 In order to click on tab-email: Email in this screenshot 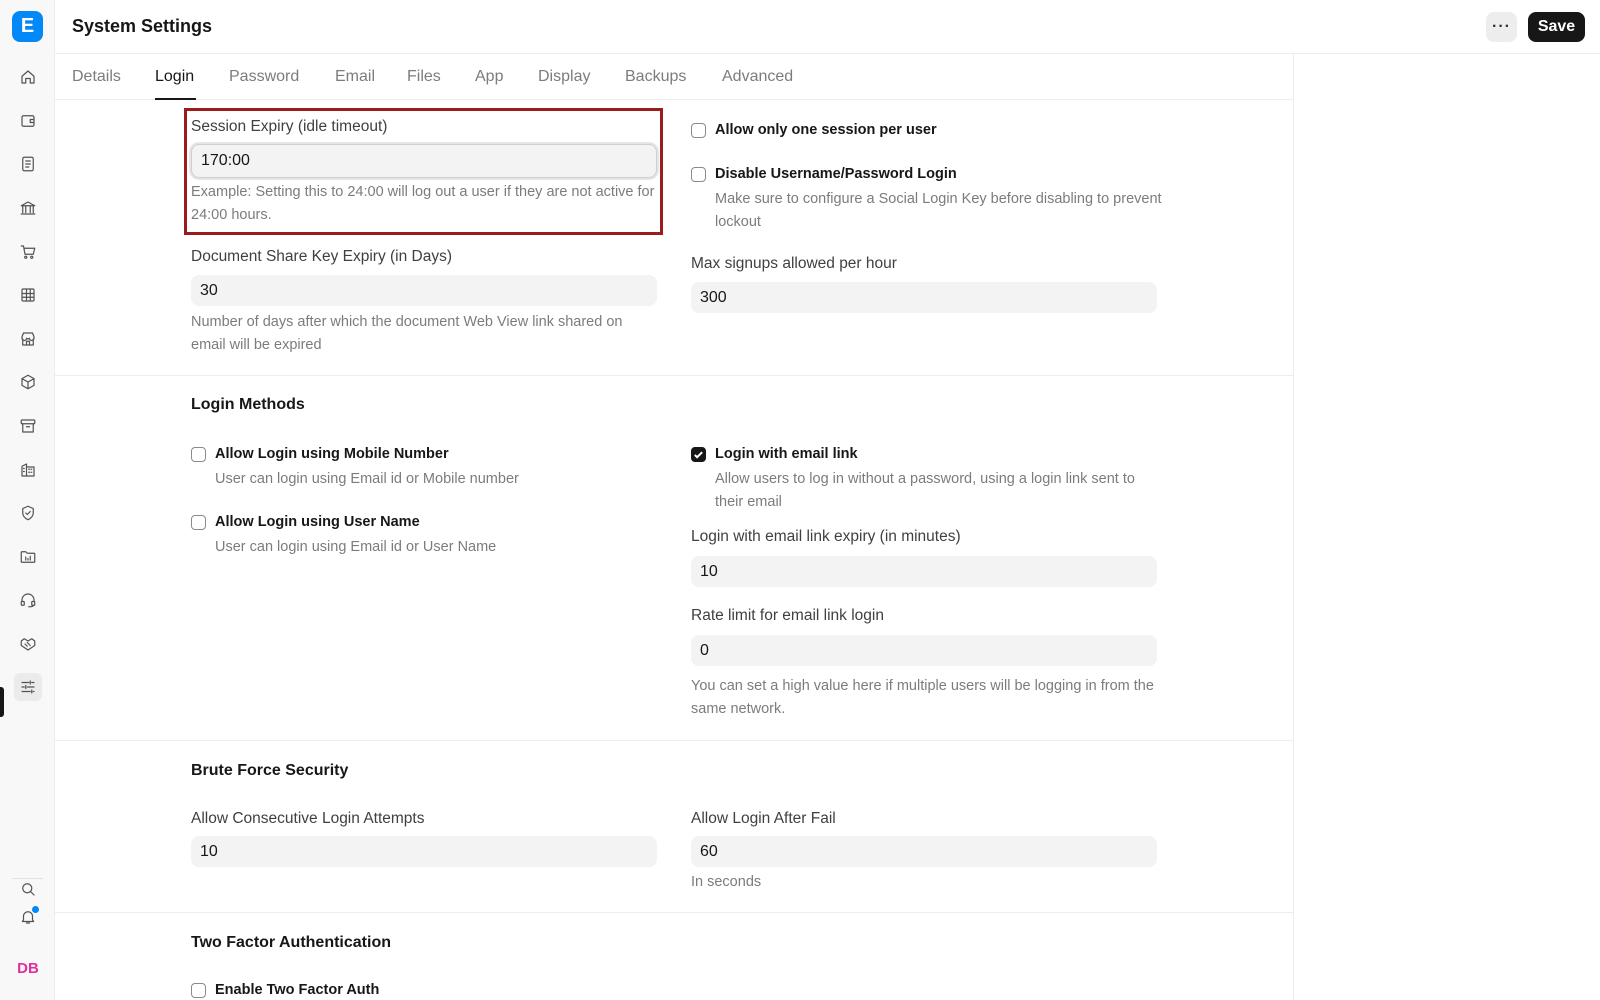, I will do `click(355, 77)`.